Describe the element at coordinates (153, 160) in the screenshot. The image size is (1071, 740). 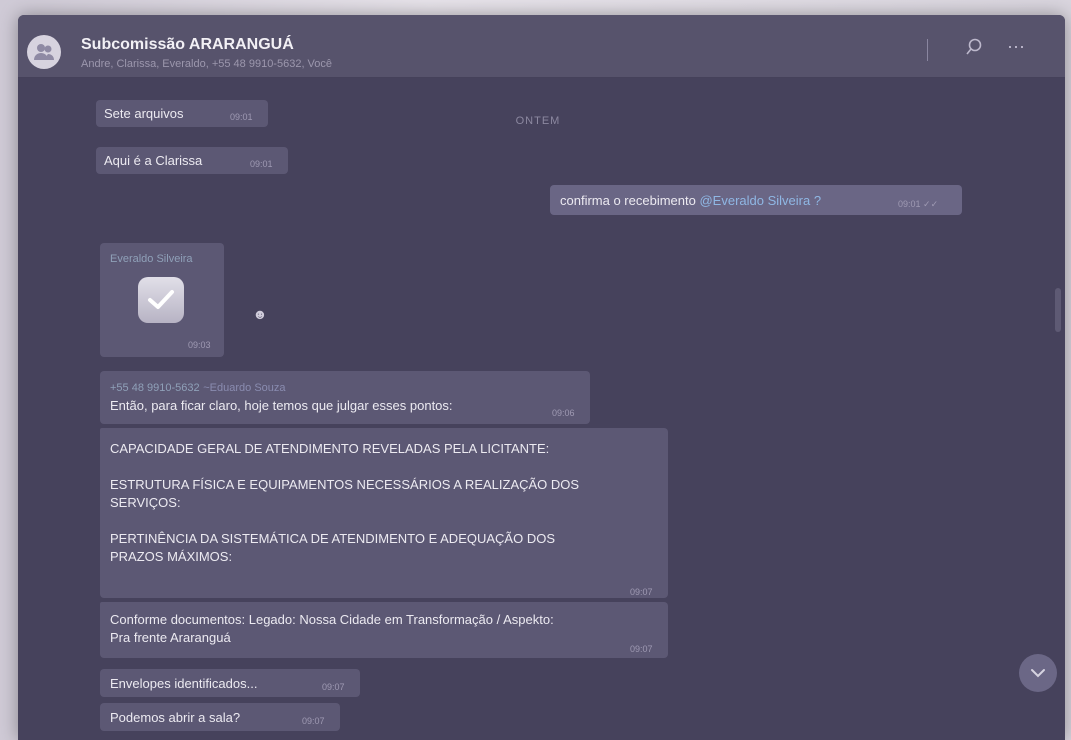
I see `message-text: Aqui é a Clarissa` at that location.